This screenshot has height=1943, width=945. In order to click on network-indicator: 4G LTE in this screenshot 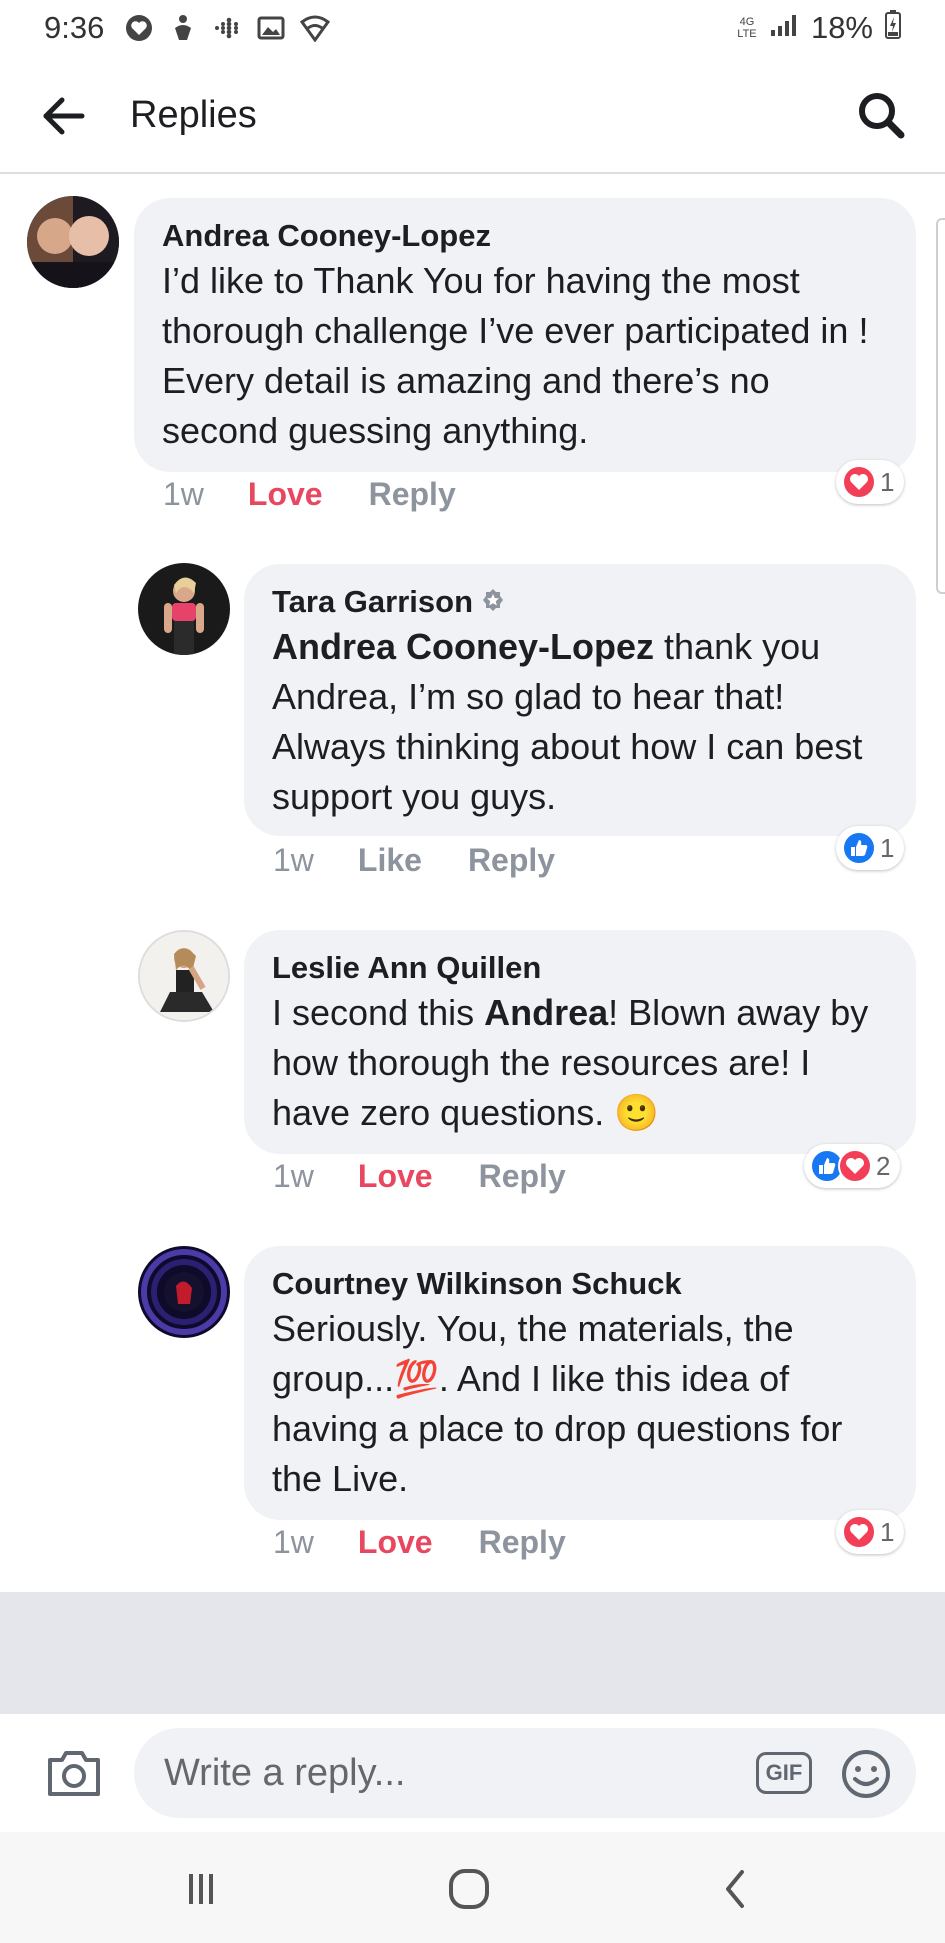, I will do `click(747, 28)`.